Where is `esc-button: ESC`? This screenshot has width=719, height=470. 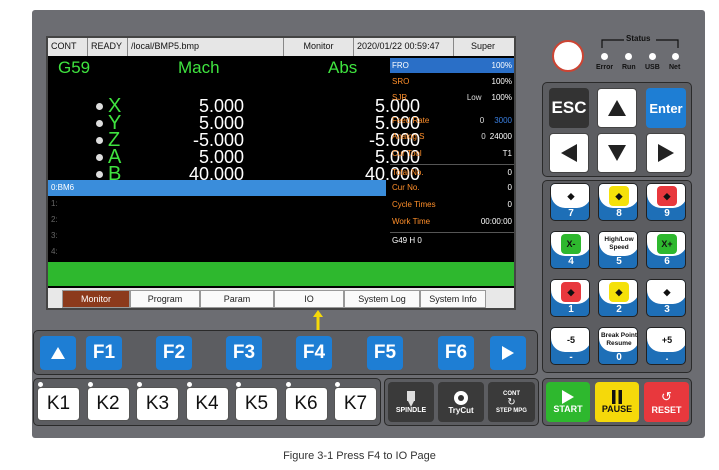
esc-button: ESC is located at coordinates (569, 108).